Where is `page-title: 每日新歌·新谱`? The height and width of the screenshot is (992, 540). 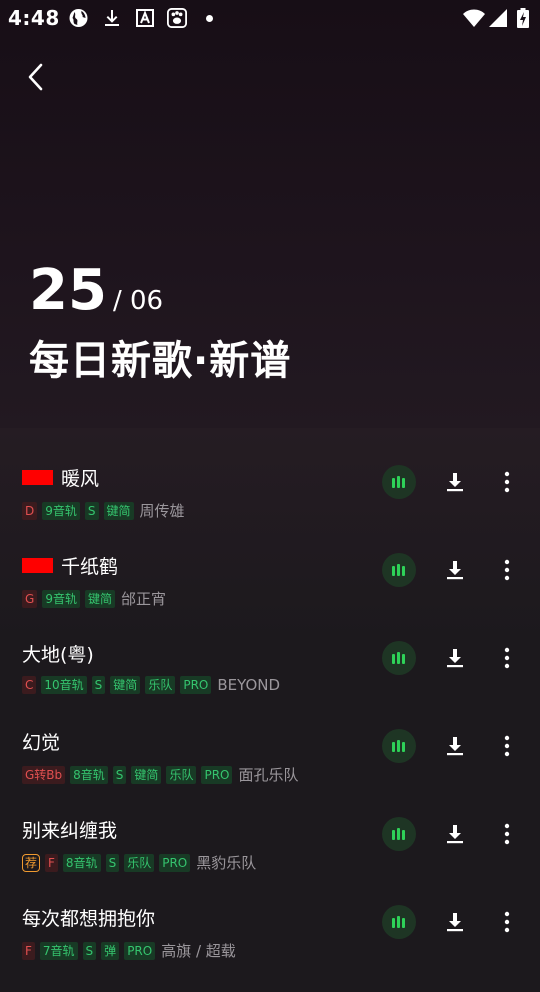
page-title: 每日新歌·新谱 is located at coordinates (160, 361).